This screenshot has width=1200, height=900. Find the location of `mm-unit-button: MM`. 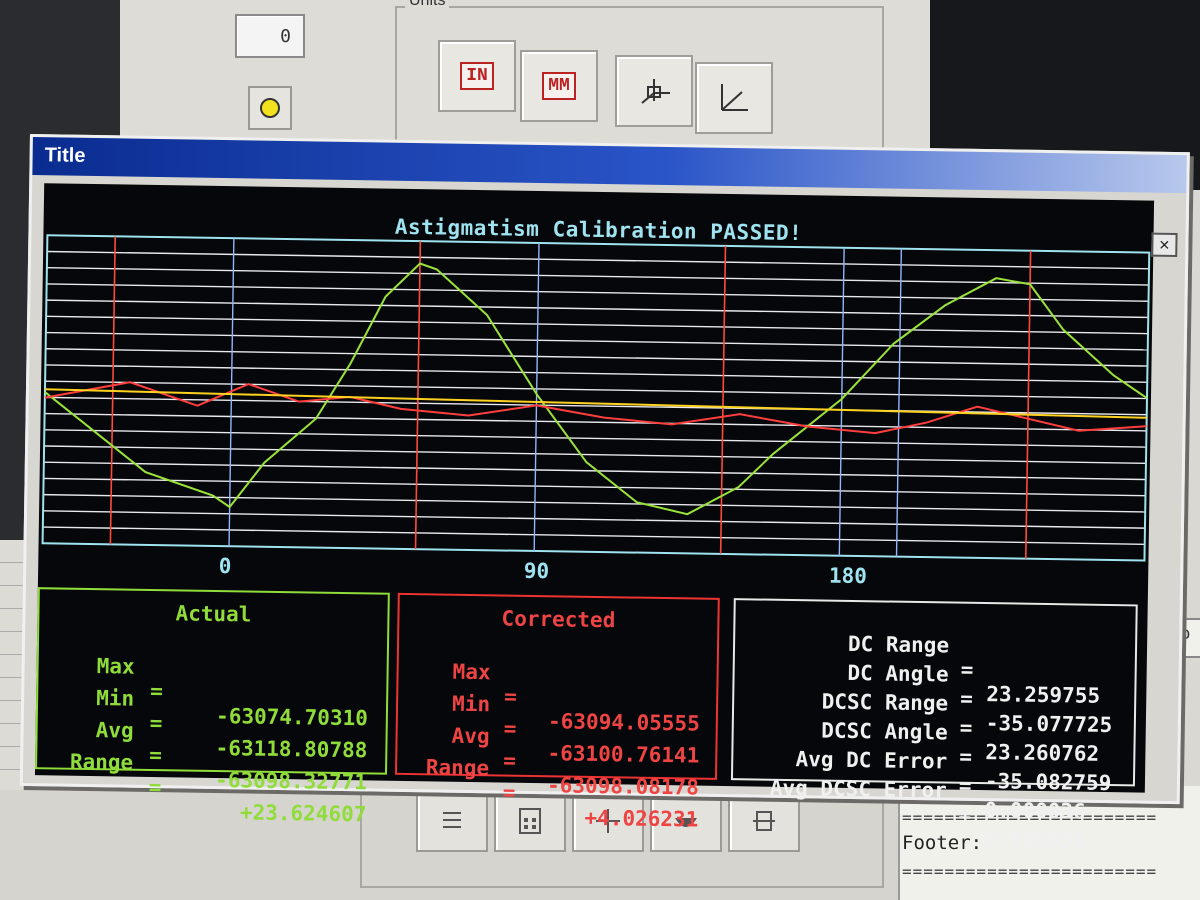

mm-unit-button: MM is located at coordinates (559, 86).